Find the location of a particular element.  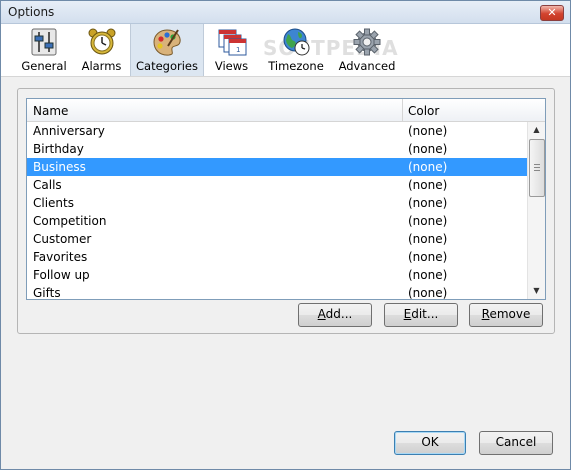

remove-label: emove is located at coordinates (510, 314).